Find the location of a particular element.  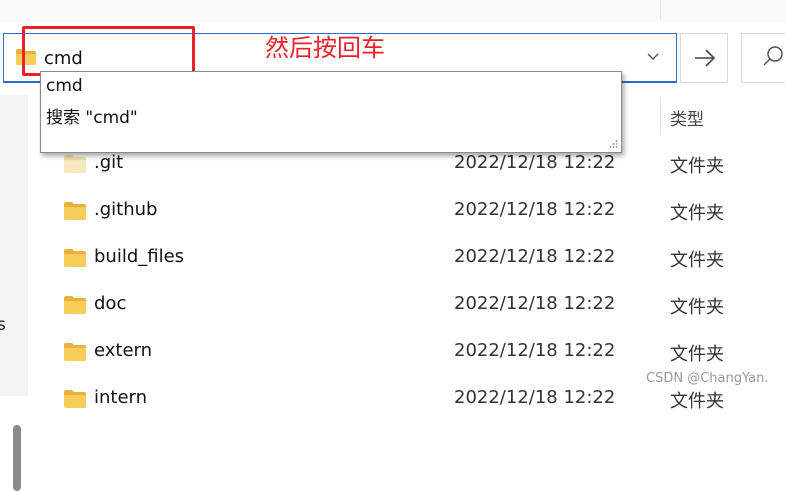

file-name: extern is located at coordinates (123, 350).